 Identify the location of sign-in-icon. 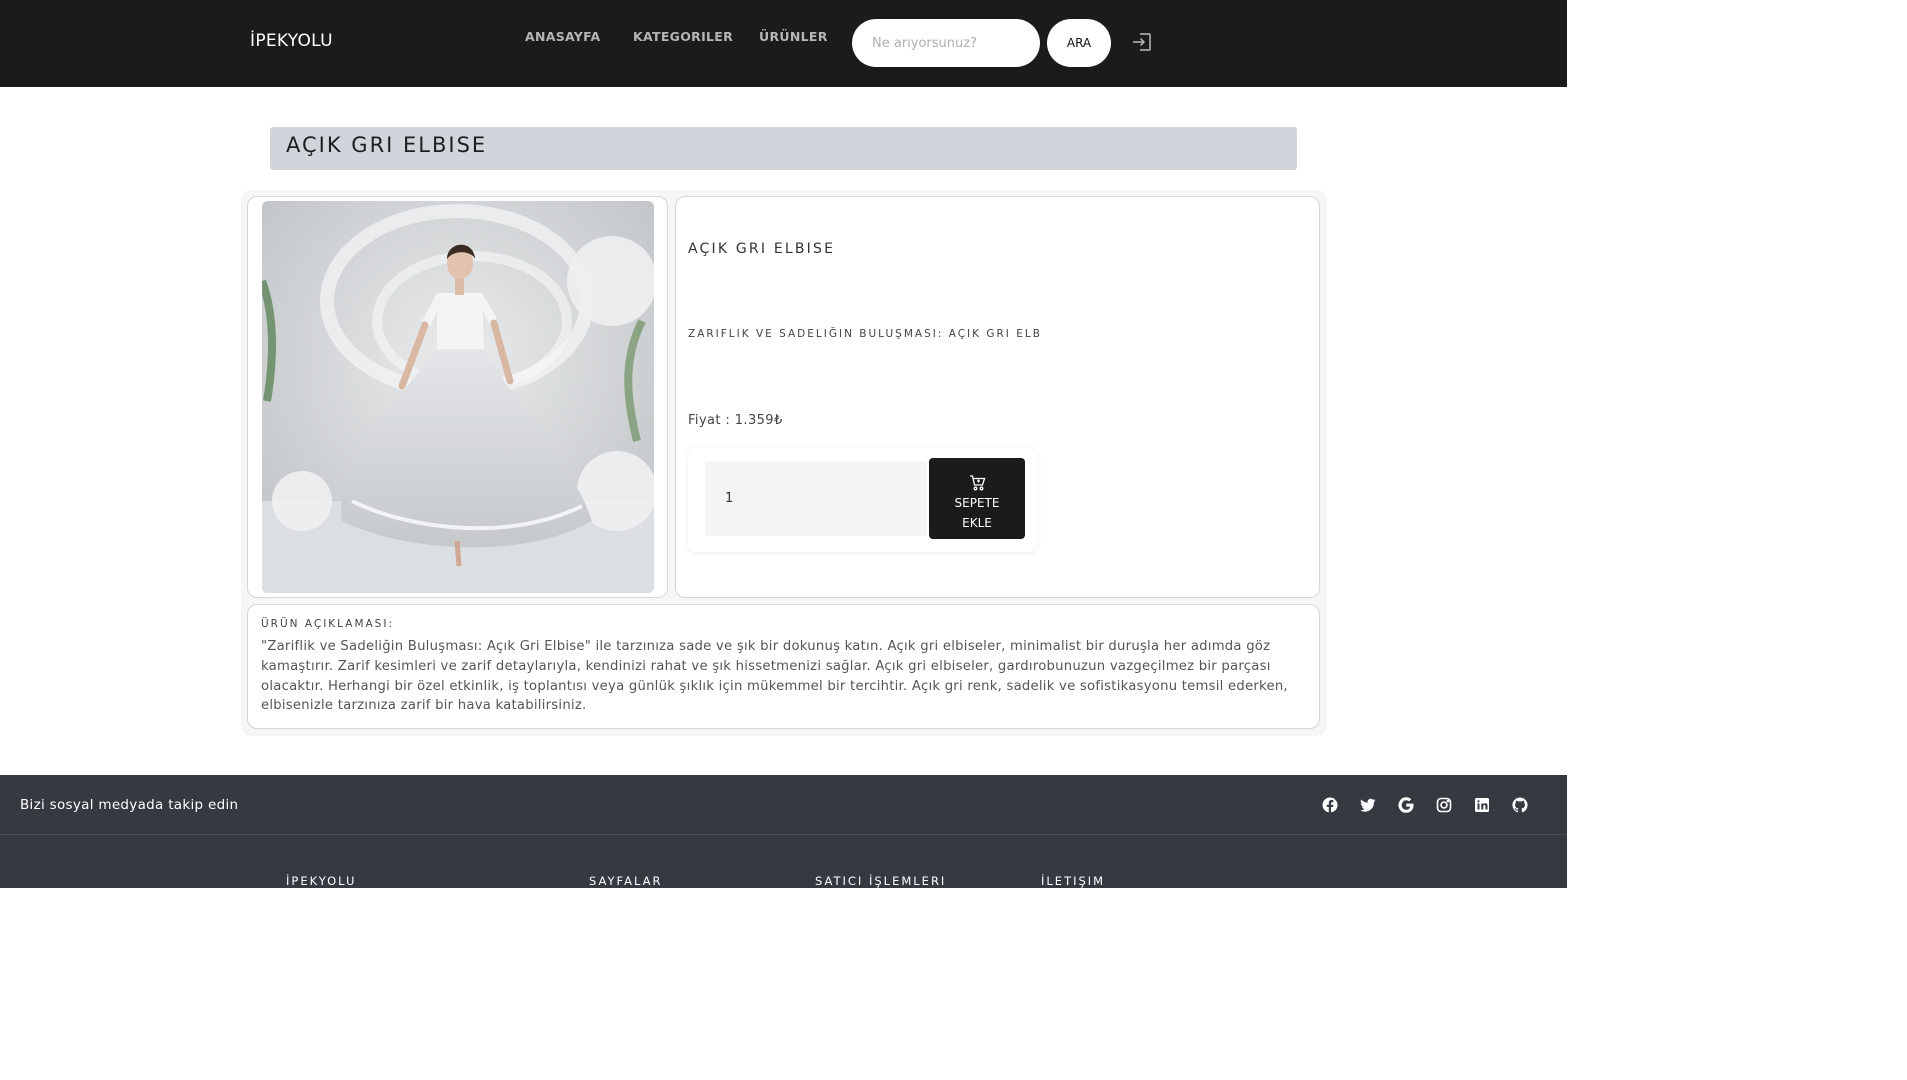
(1142, 42).